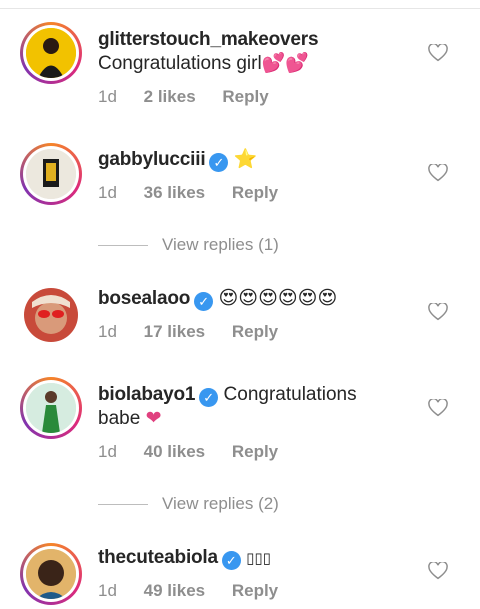 The width and height of the screenshot is (480, 609). Describe the element at coordinates (146, 394) in the screenshot. I see `comment-username: biolabayo1` at that location.